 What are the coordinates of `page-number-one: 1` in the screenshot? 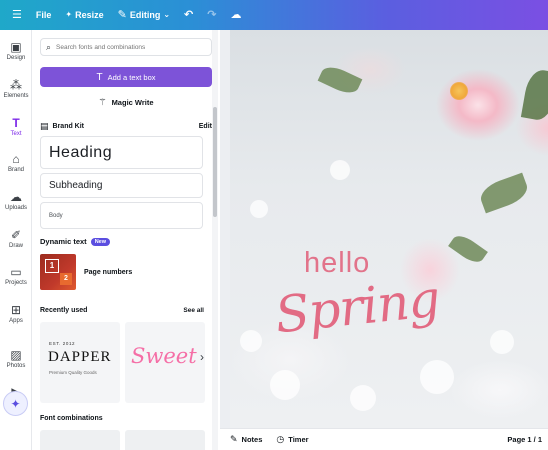 It's located at (52, 266).